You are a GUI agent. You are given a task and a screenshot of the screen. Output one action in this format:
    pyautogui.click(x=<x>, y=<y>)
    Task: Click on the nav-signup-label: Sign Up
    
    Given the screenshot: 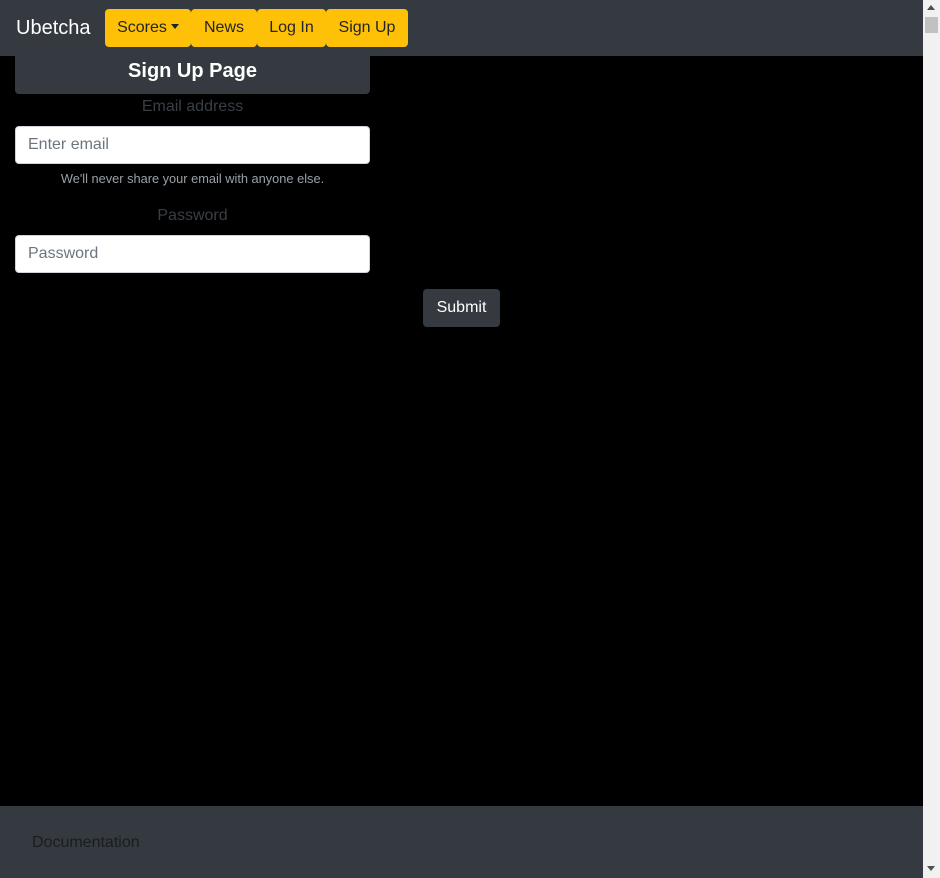 What is the action you would take?
    pyautogui.click(x=367, y=27)
    